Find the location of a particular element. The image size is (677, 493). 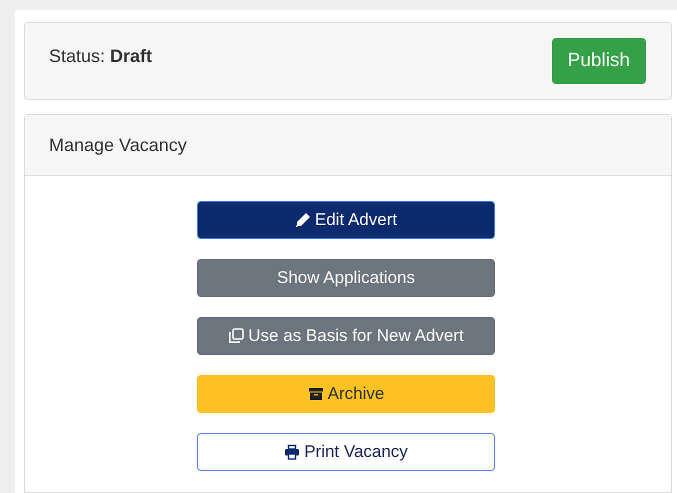

action-button: Archive is located at coordinates (346, 394).